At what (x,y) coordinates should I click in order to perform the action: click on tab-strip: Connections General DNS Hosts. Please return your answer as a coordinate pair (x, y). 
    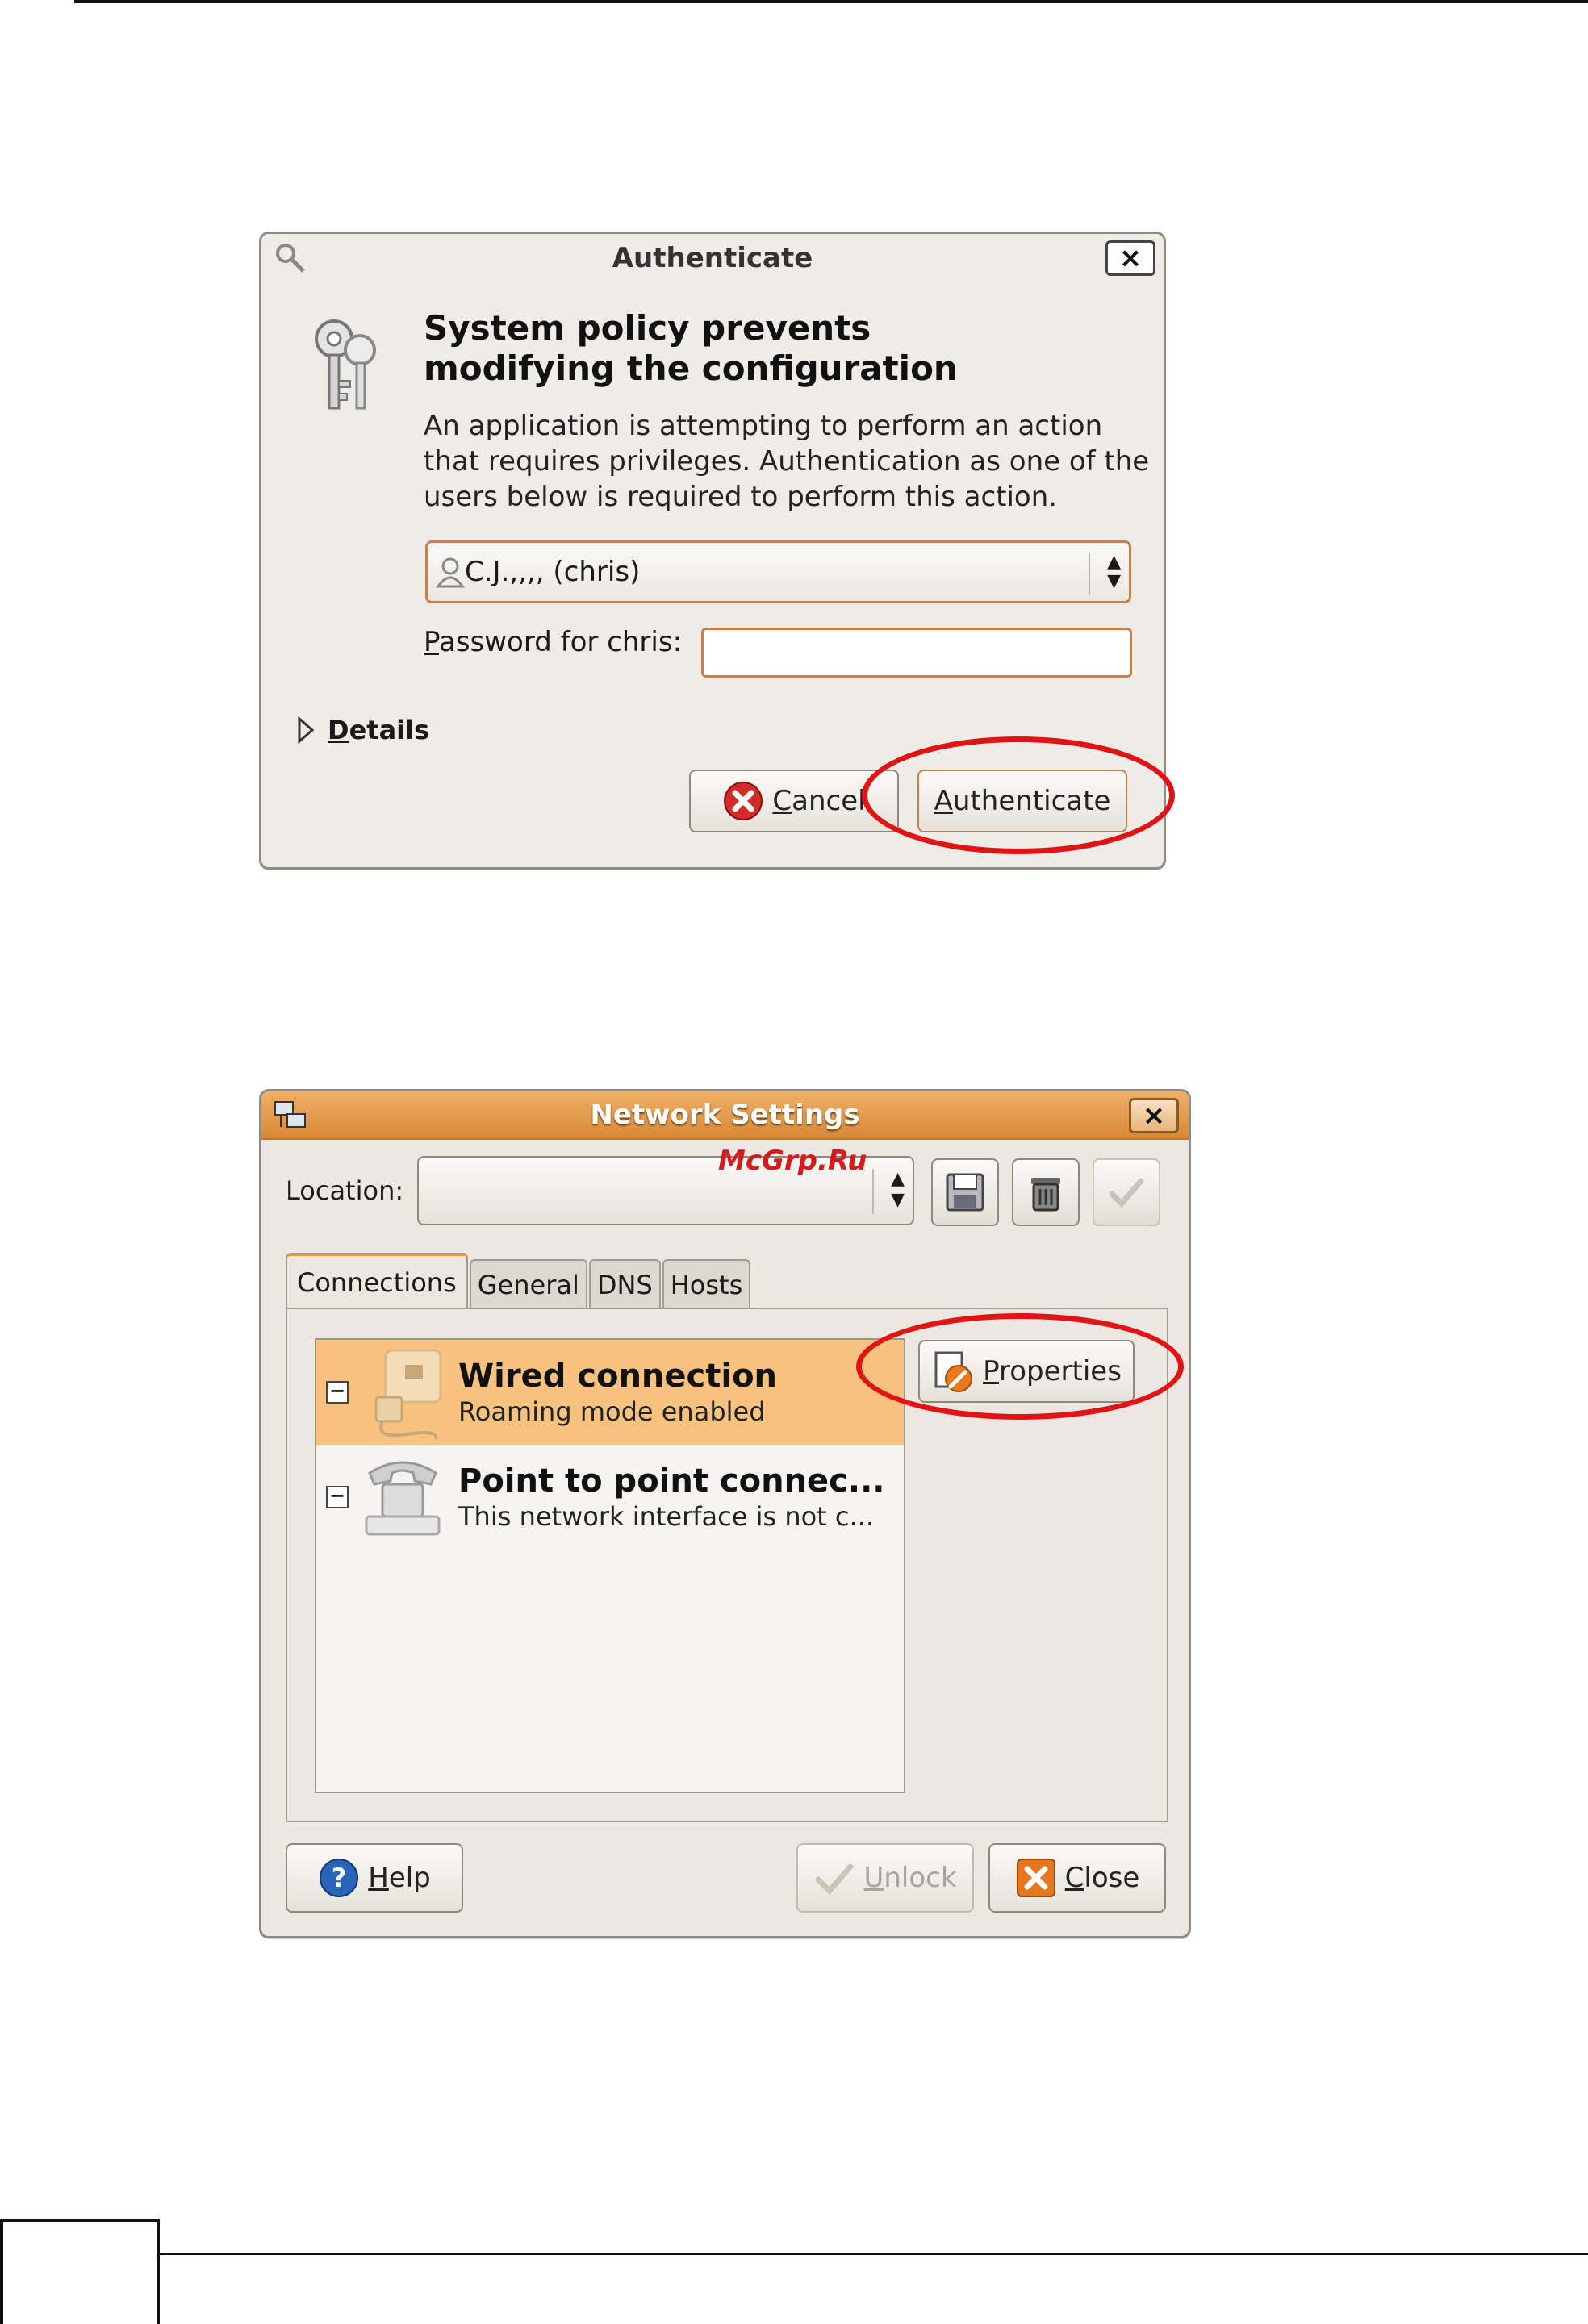
    Looking at the image, I should click on (519, 1281).